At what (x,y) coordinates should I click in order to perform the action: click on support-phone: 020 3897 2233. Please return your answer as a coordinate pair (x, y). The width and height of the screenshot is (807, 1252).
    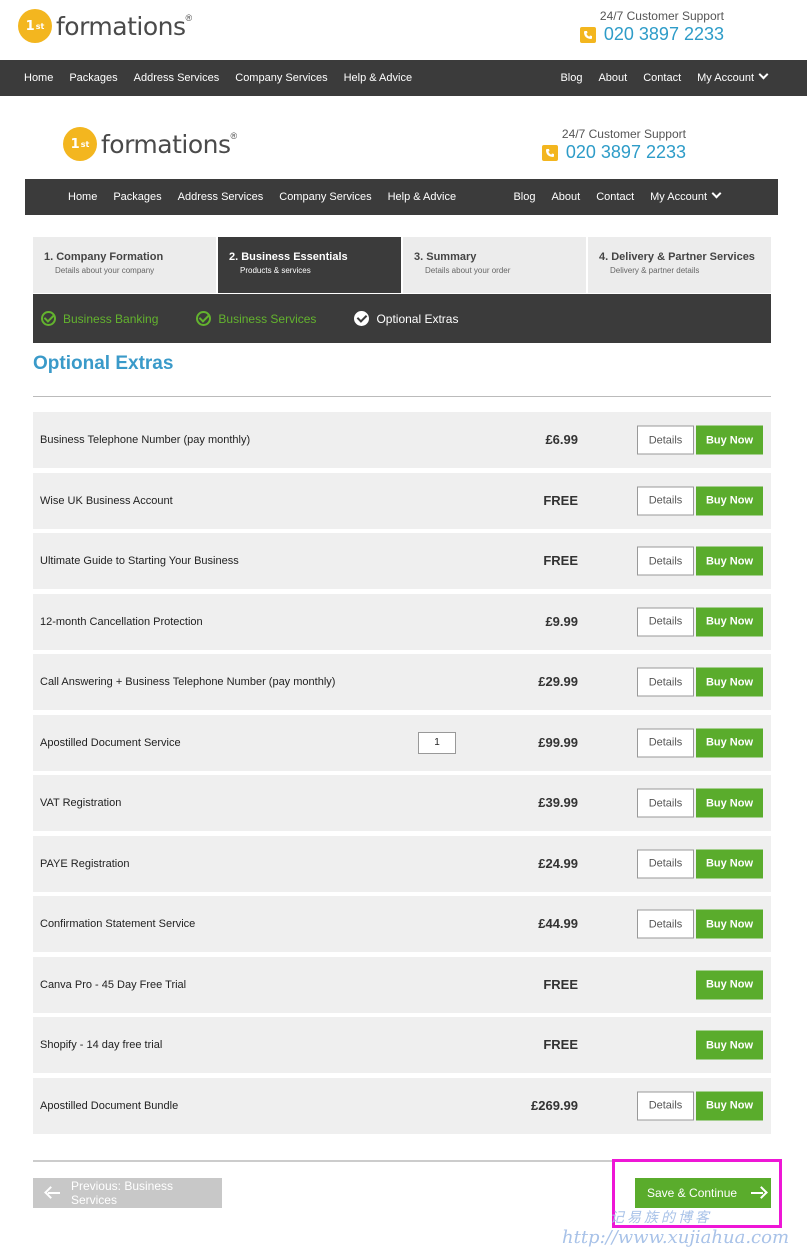
    Looking at the image, I should click on (651, 34).